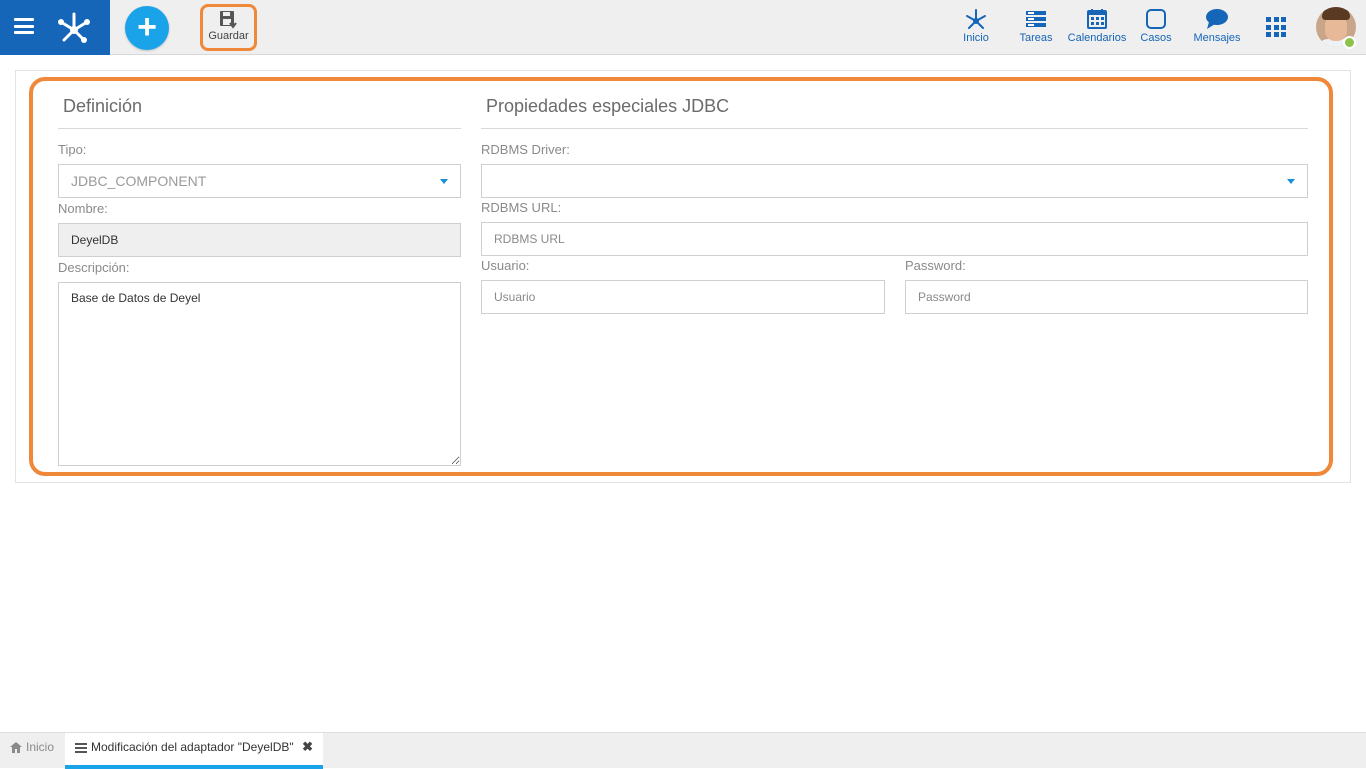 The image size is (1366, 769). What do you see at coordinates (521, 207) in the screenshot?
I see `url-label: RDBMS URL:` at bounding box center [521, 207].